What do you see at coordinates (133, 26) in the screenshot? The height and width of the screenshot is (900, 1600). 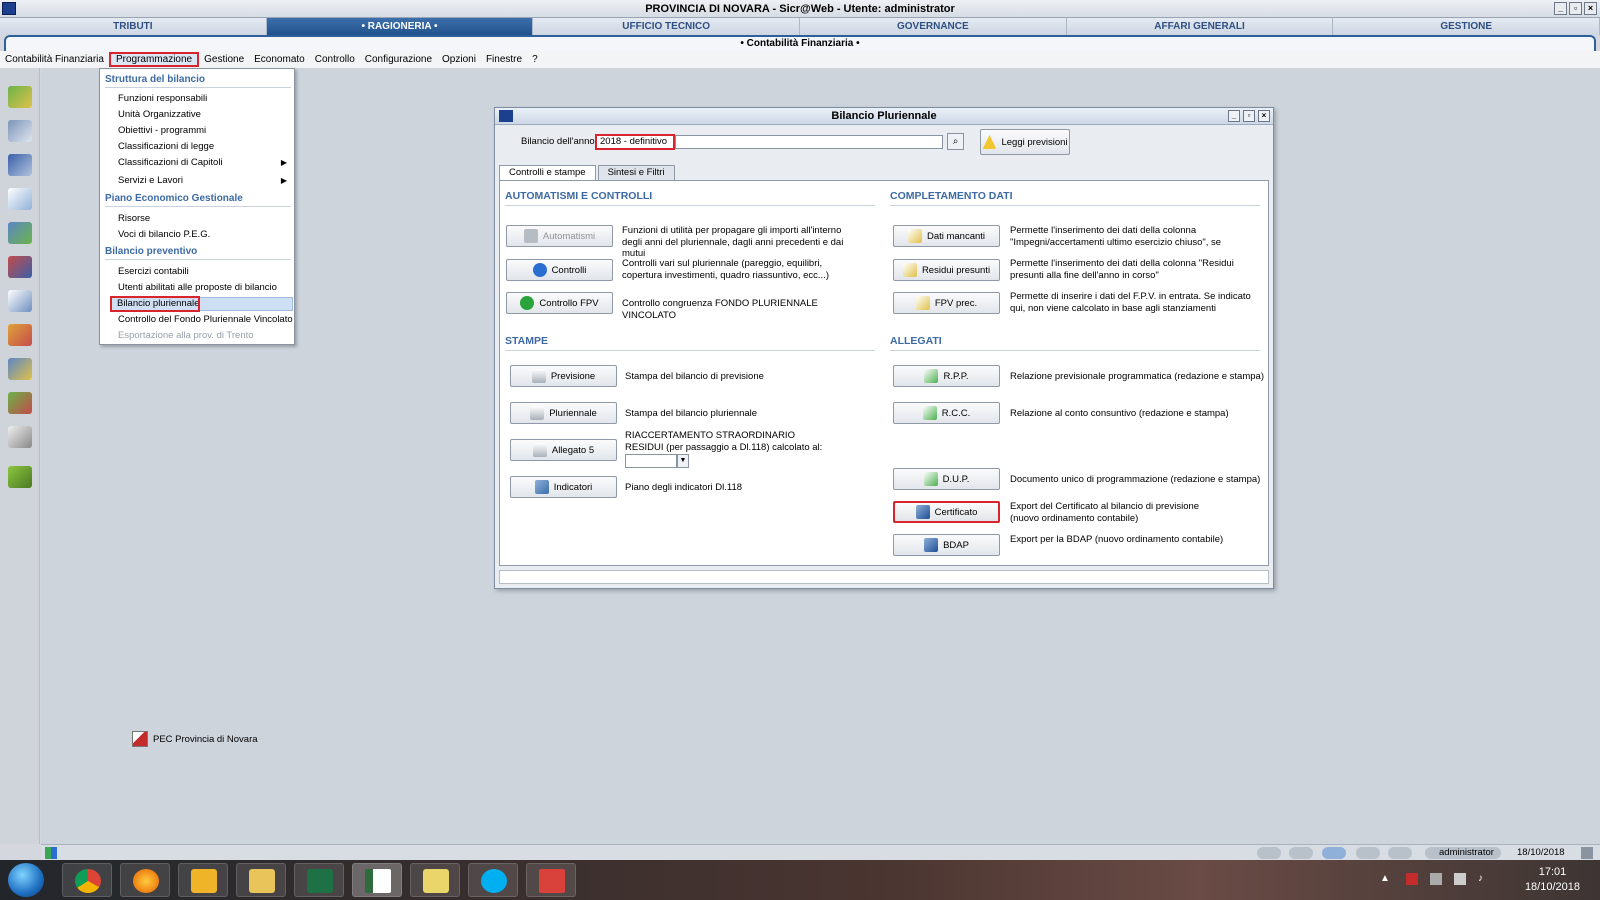 I see `module-tab-tributi: TRIBUTI` at bounding box center [133, 26].